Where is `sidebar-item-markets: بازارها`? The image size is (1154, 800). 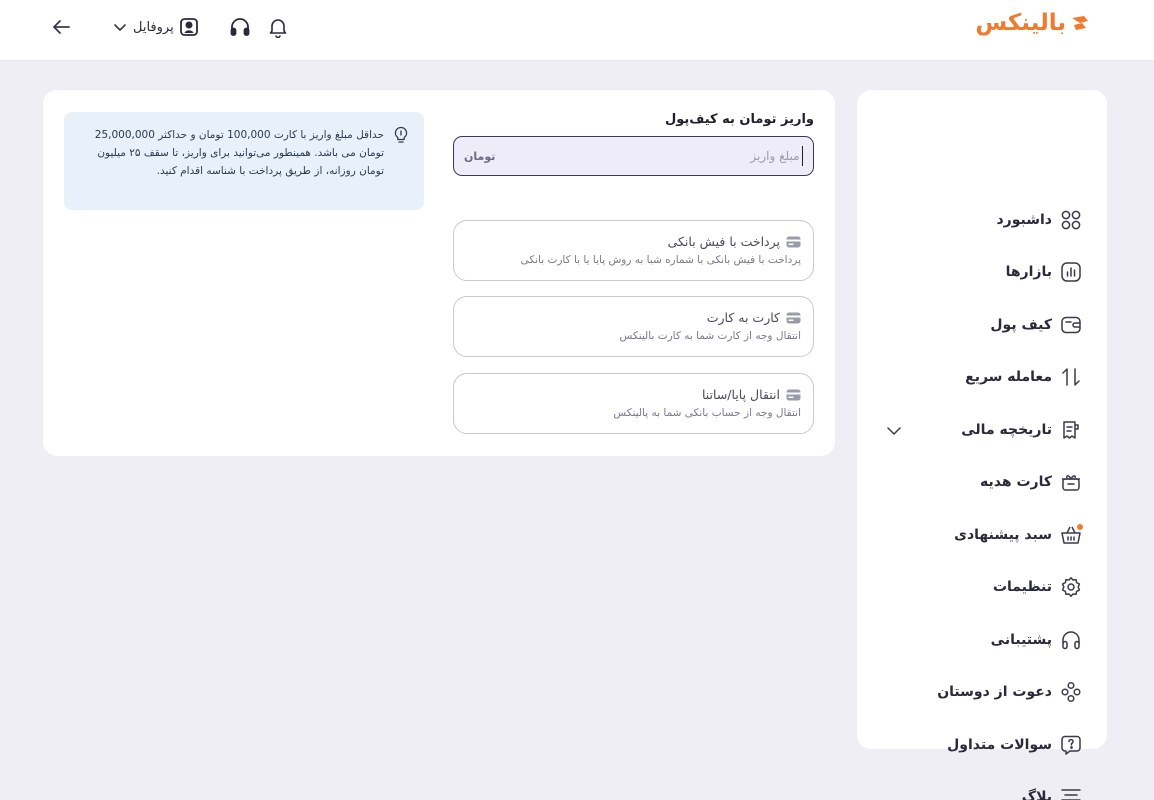
sidebar-item-markets: بازارها is located at coordinates (1044, 272).